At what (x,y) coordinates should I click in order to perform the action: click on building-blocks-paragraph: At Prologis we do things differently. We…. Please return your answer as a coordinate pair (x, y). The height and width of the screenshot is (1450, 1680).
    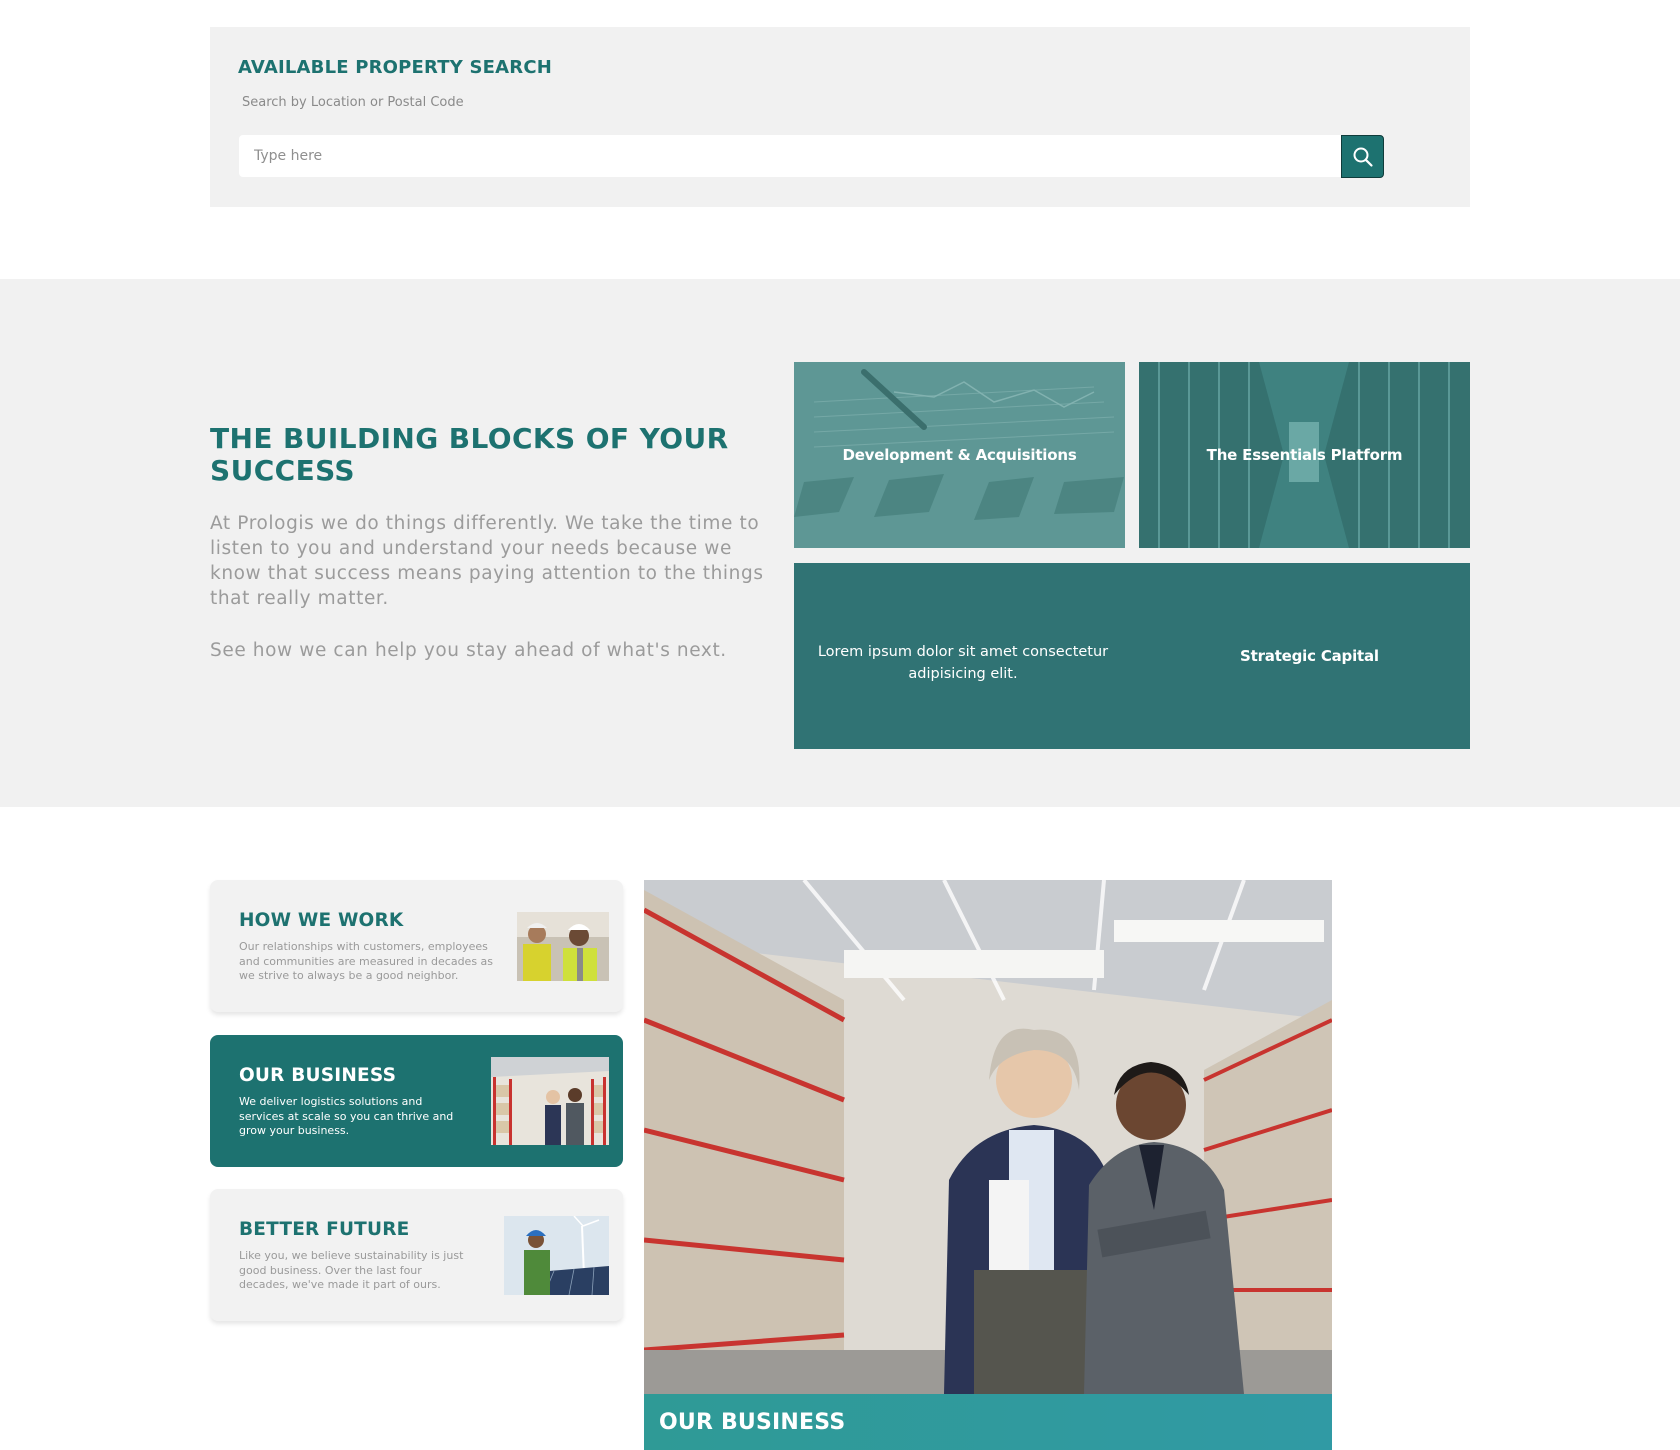
    Looking at the image, I should click on (487, 561).